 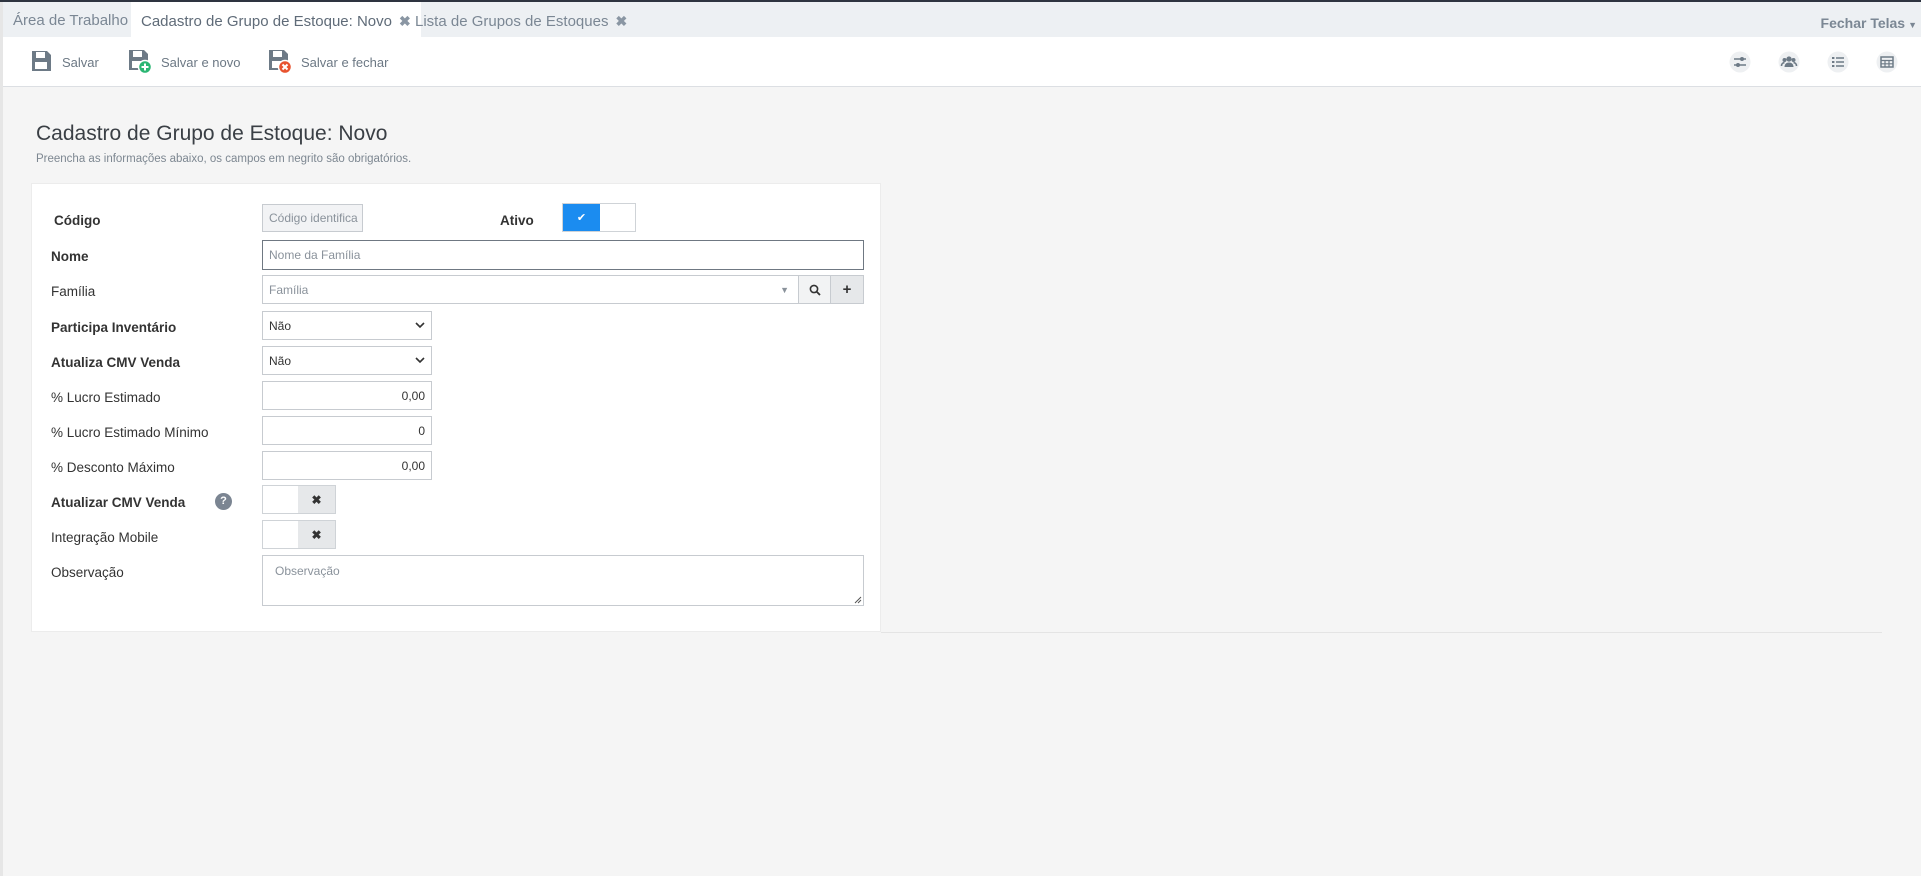 What do you see at coordinates (512, 21) in the screenshot?
I see `tab-label: Lista de Grupos de Estoques` at bounding box center [512, 21].